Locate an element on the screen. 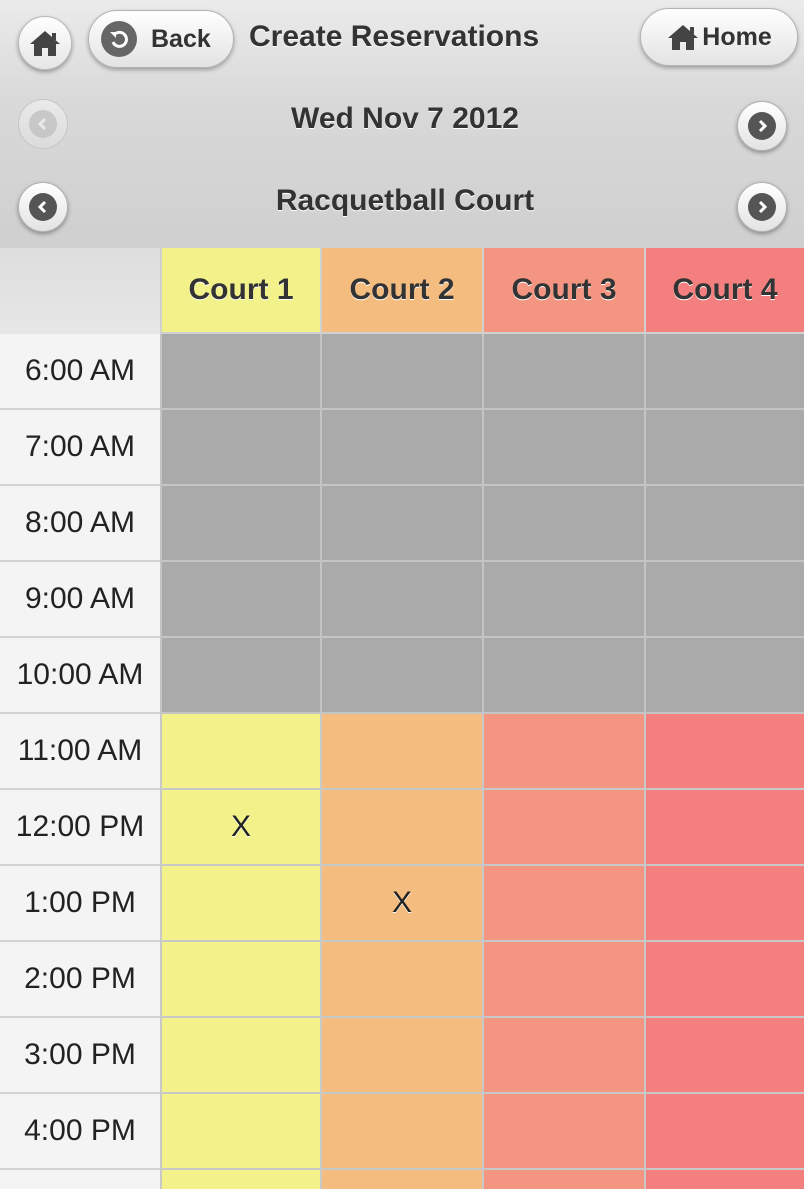  time-slot-row: 3:00 PM is located at coordinates (402, 1056).